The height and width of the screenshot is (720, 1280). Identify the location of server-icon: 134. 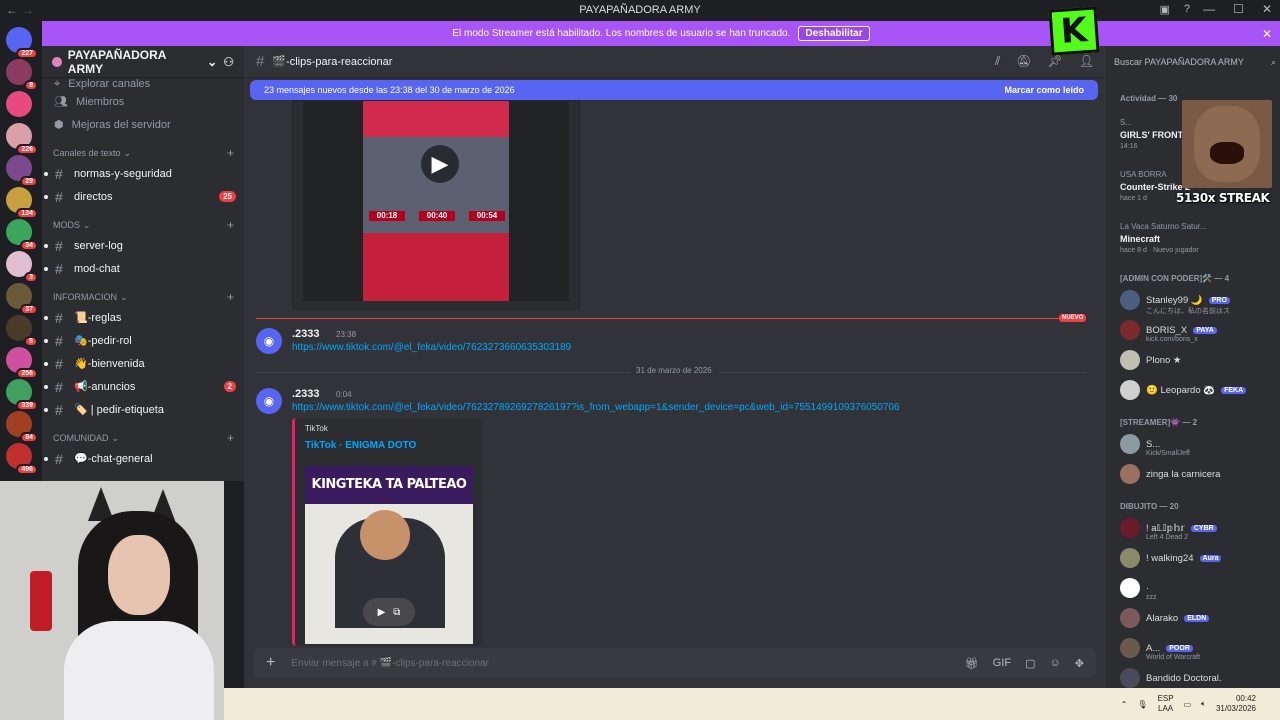
(22, 203).